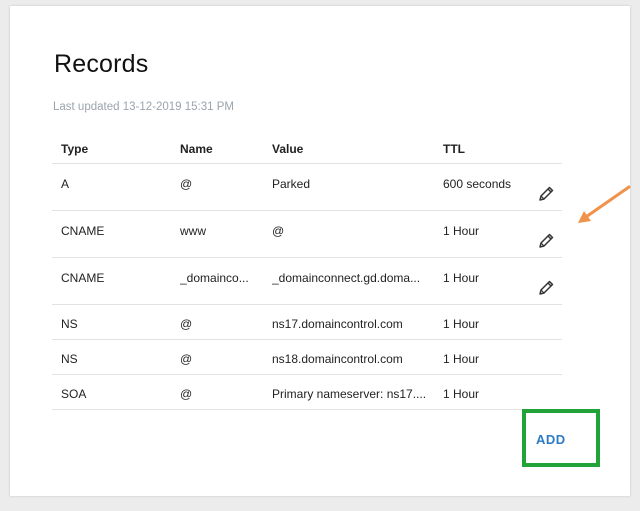  I want to click on record-value: Parked, so click(291, 184).